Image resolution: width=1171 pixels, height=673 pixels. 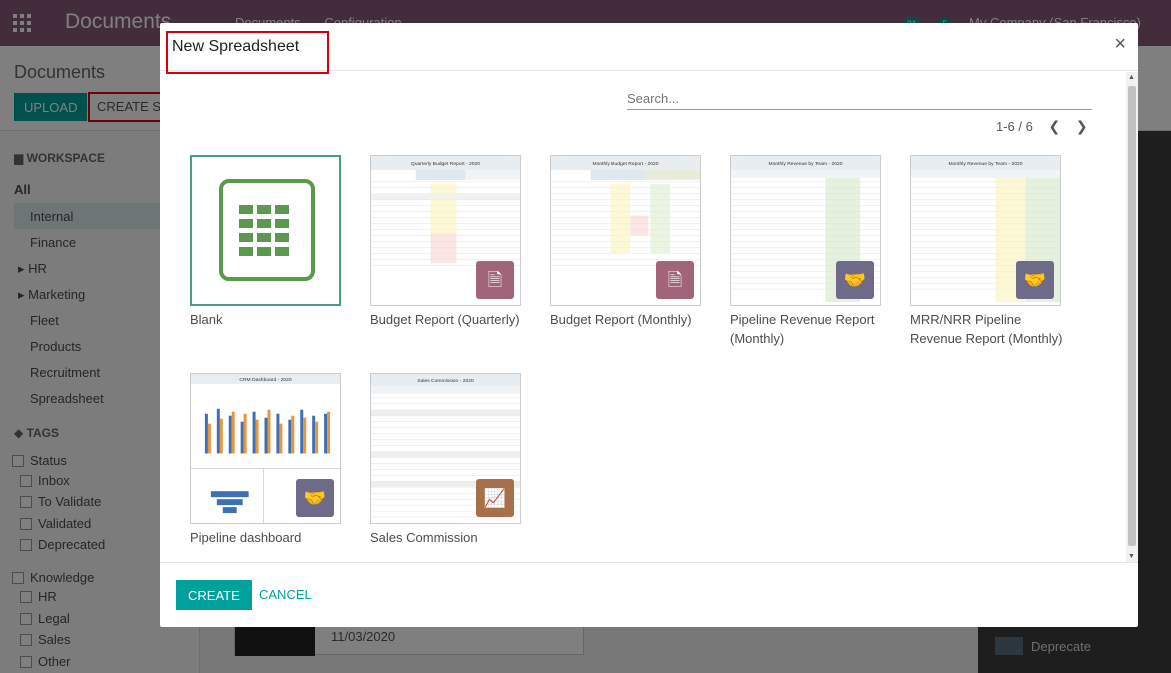 I want to click on spreadsheet-icon, so click(x=267, y=230).